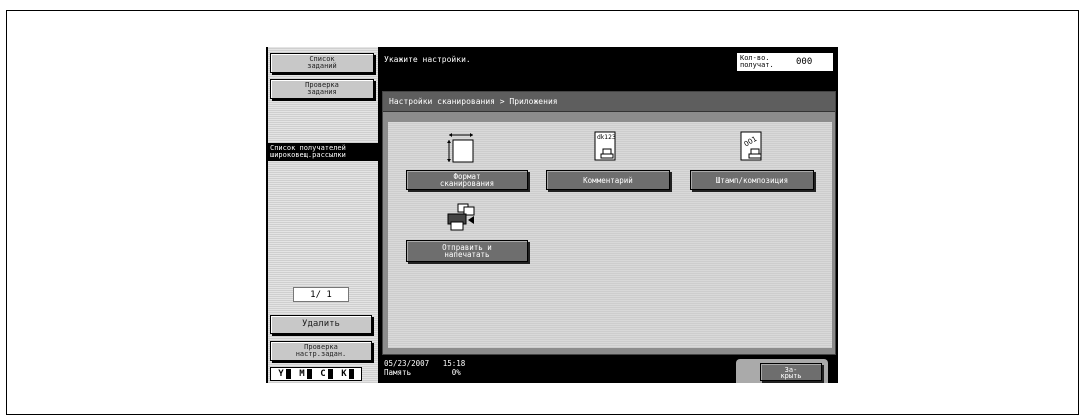 The height and width of the screenshot is (419, 1085). Describe the element at coordinates (427, 59) in the screenshot. I see `instruction-message: Укажите настройки.` at that location.